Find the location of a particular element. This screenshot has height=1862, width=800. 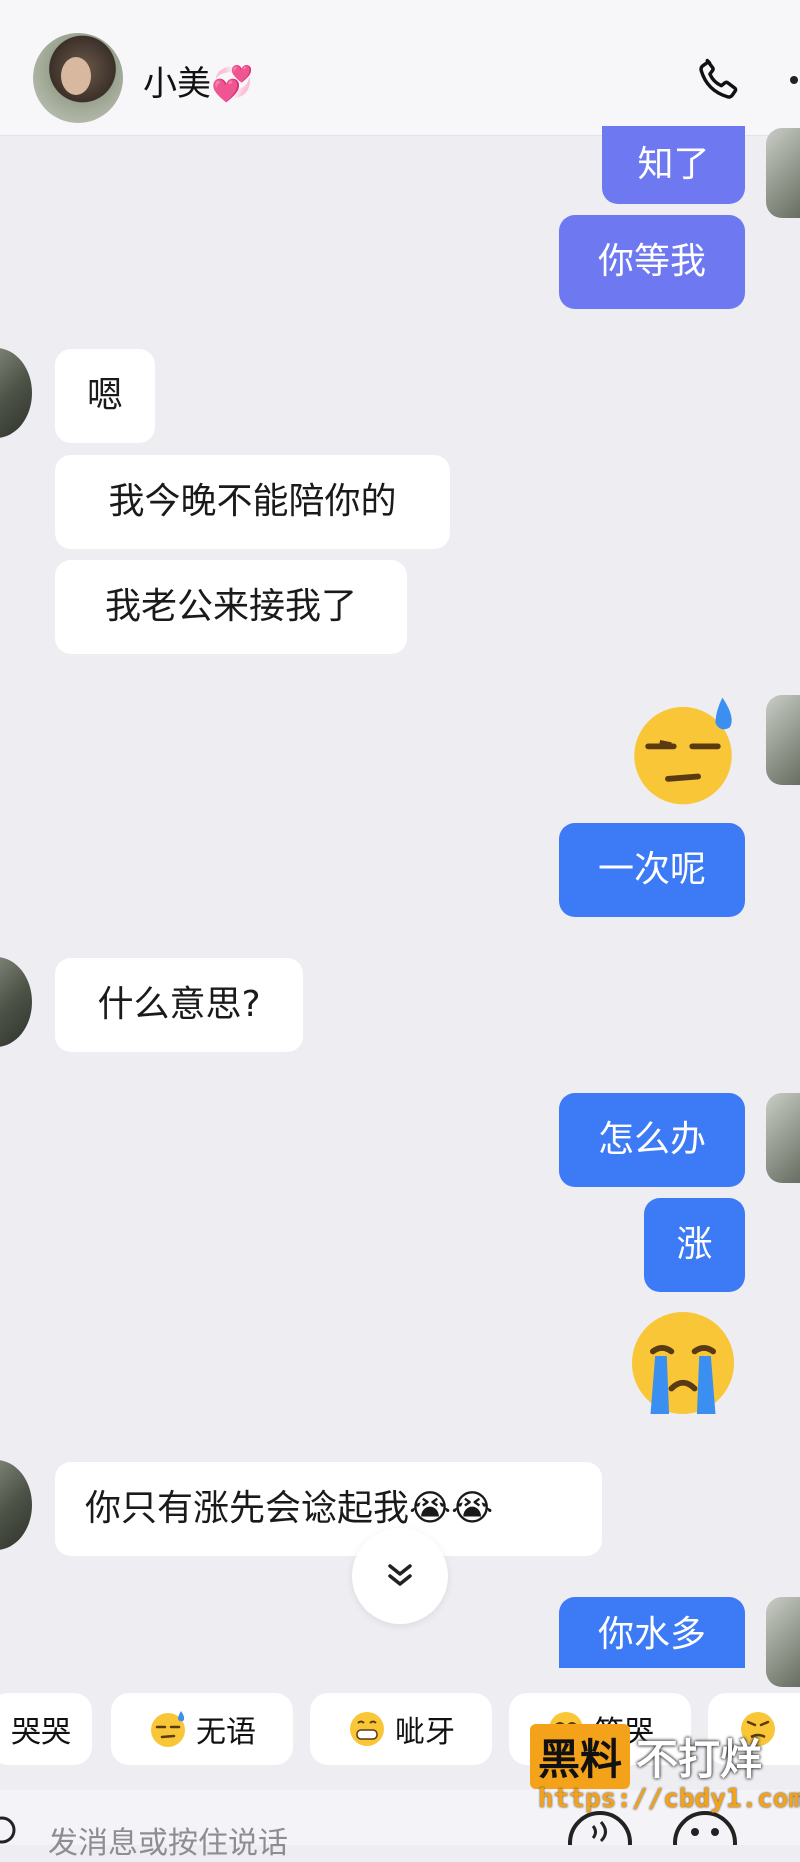

more-icon is located at coordinates (794, 80).